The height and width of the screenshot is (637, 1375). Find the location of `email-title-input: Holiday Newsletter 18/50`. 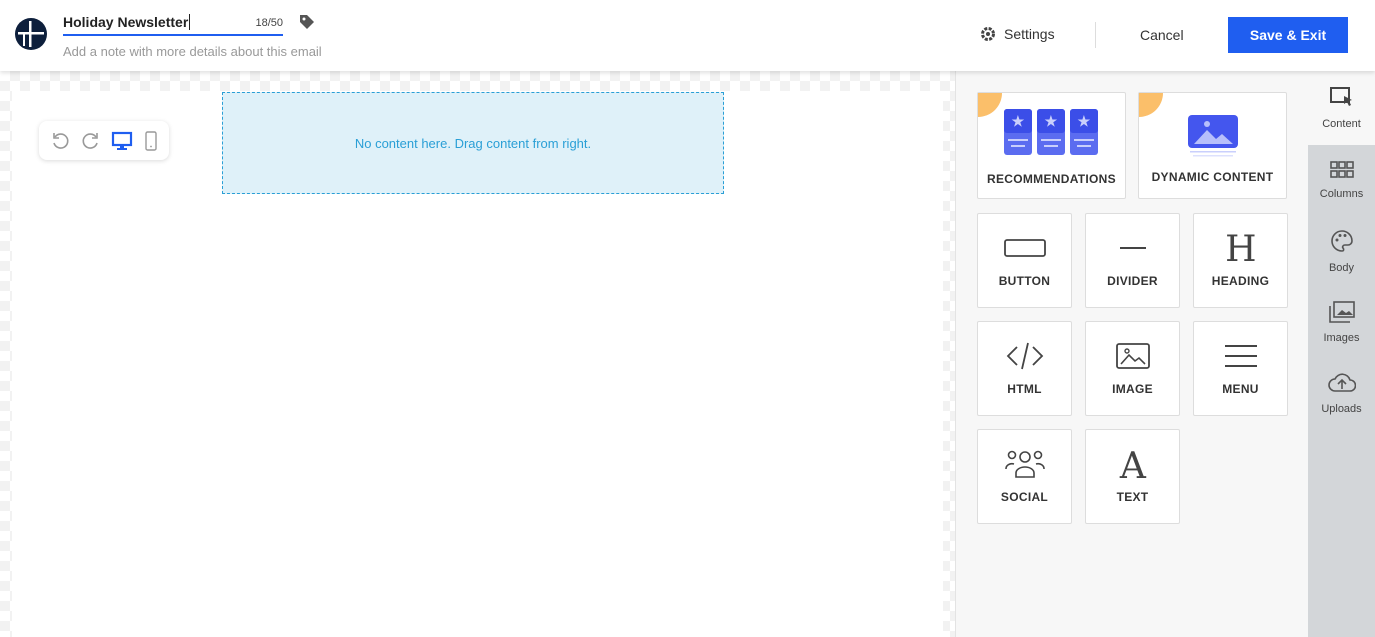

email-title-input: Holiday Newsletter 18/50 is located at coordinates (173, 25).